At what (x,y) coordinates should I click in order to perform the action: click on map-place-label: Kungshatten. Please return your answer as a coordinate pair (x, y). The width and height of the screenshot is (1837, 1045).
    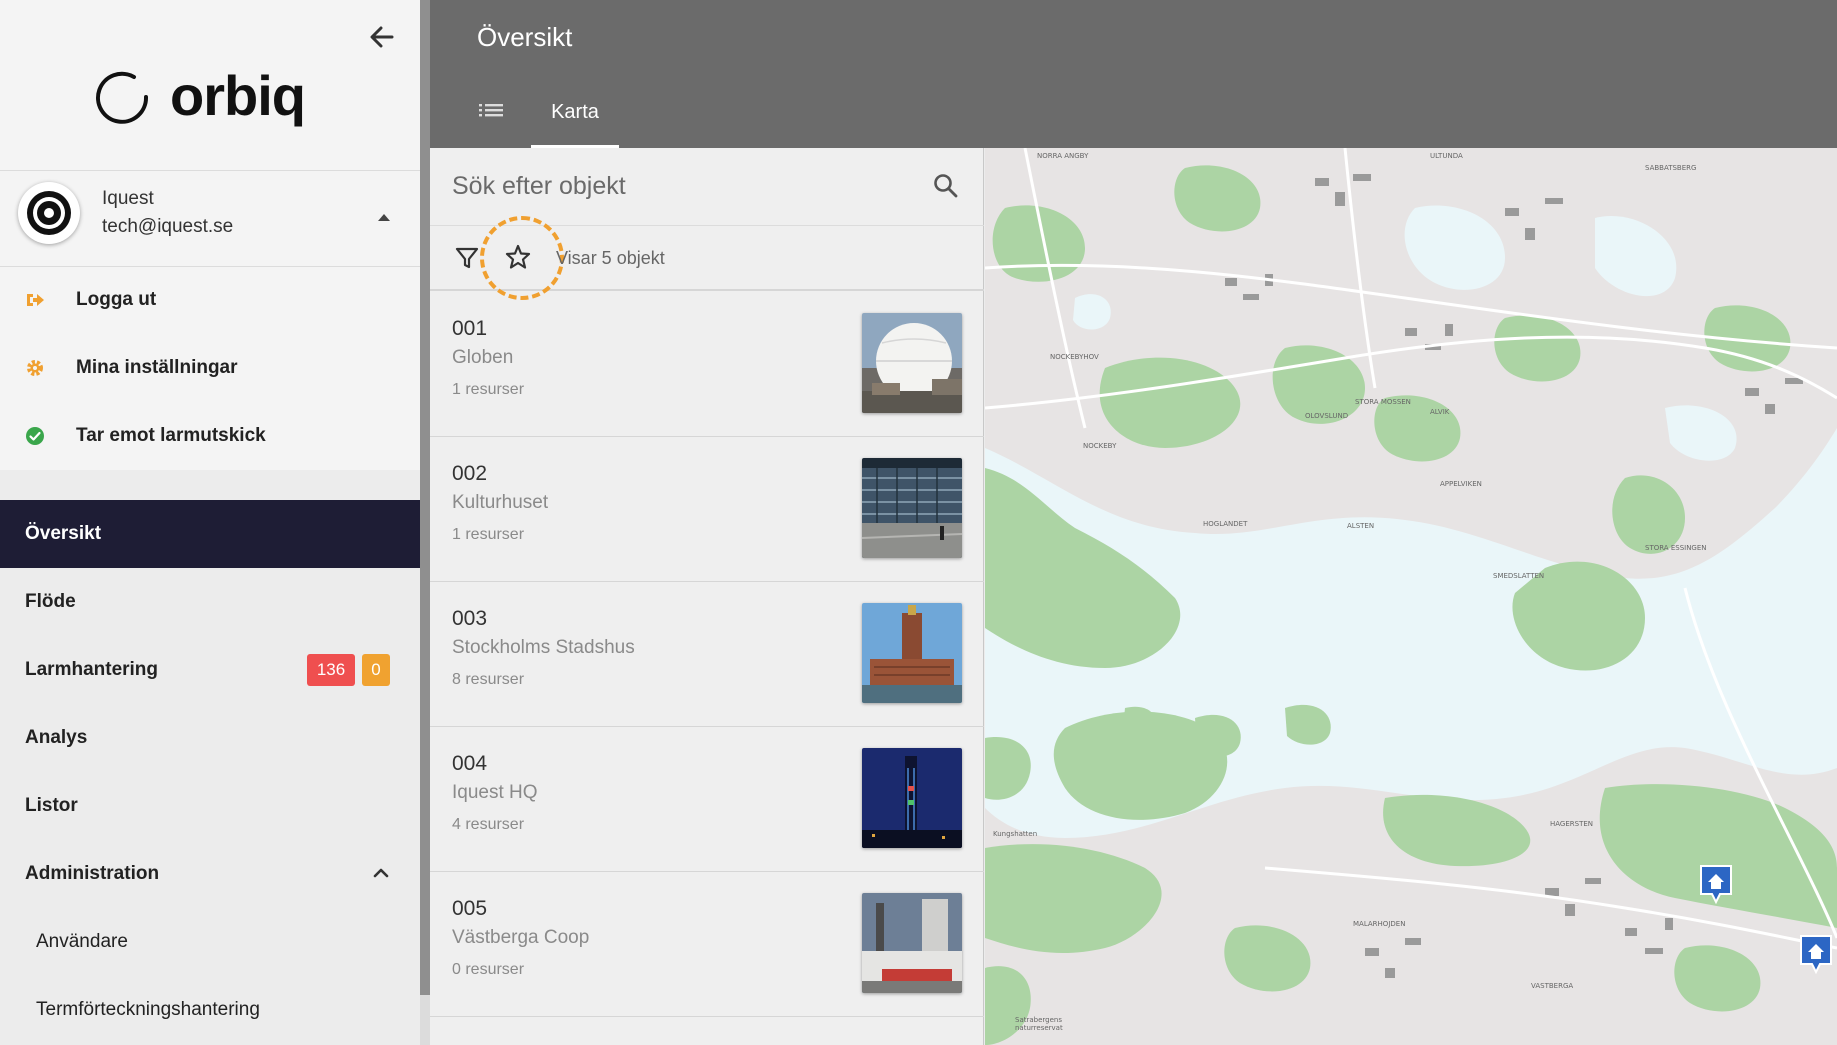
    Looking at the image, I should click on (1015, 834).